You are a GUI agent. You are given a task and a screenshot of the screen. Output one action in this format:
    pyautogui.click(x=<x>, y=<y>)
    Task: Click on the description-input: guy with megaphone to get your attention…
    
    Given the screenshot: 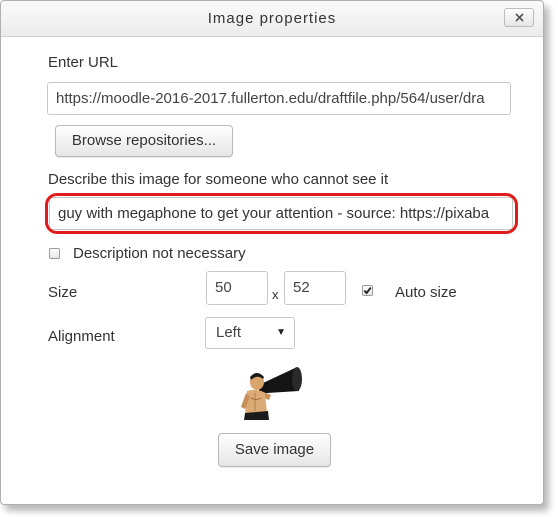 What is the action you would take?
    pyautogui.click(x=281, y=213)
    